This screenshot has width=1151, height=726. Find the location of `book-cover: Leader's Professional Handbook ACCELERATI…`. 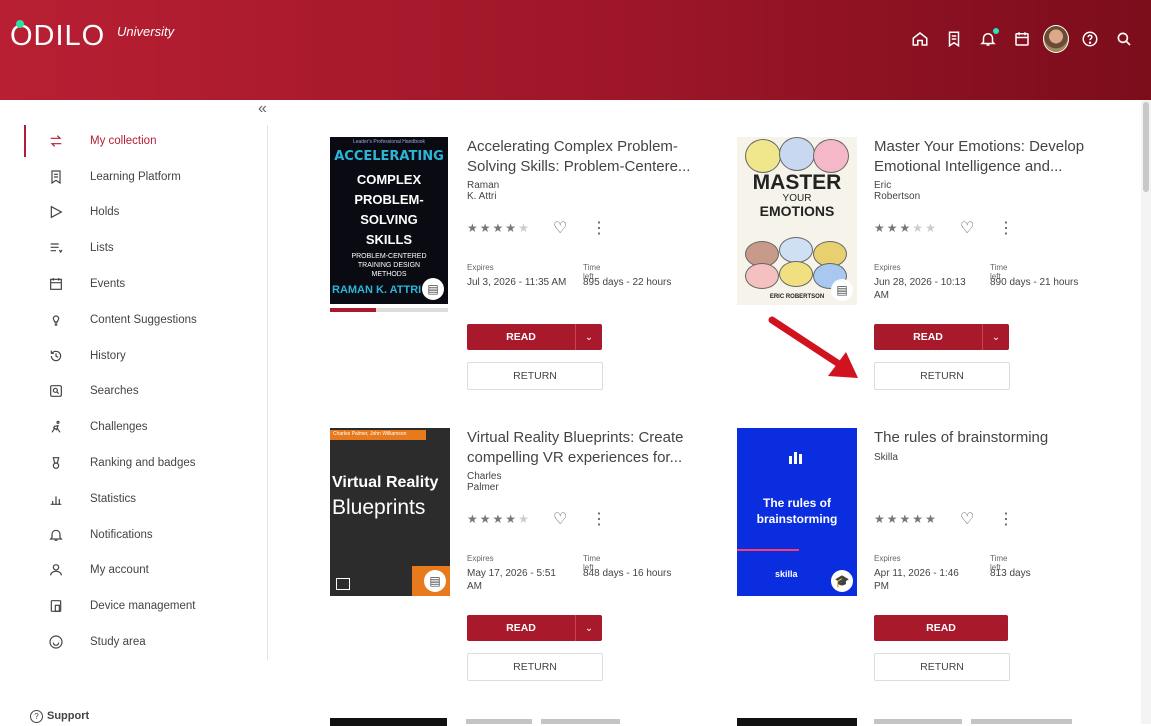

book-cover: Leader's Professional Handbook ACCELERATI… is located at coordinates (389, 220).